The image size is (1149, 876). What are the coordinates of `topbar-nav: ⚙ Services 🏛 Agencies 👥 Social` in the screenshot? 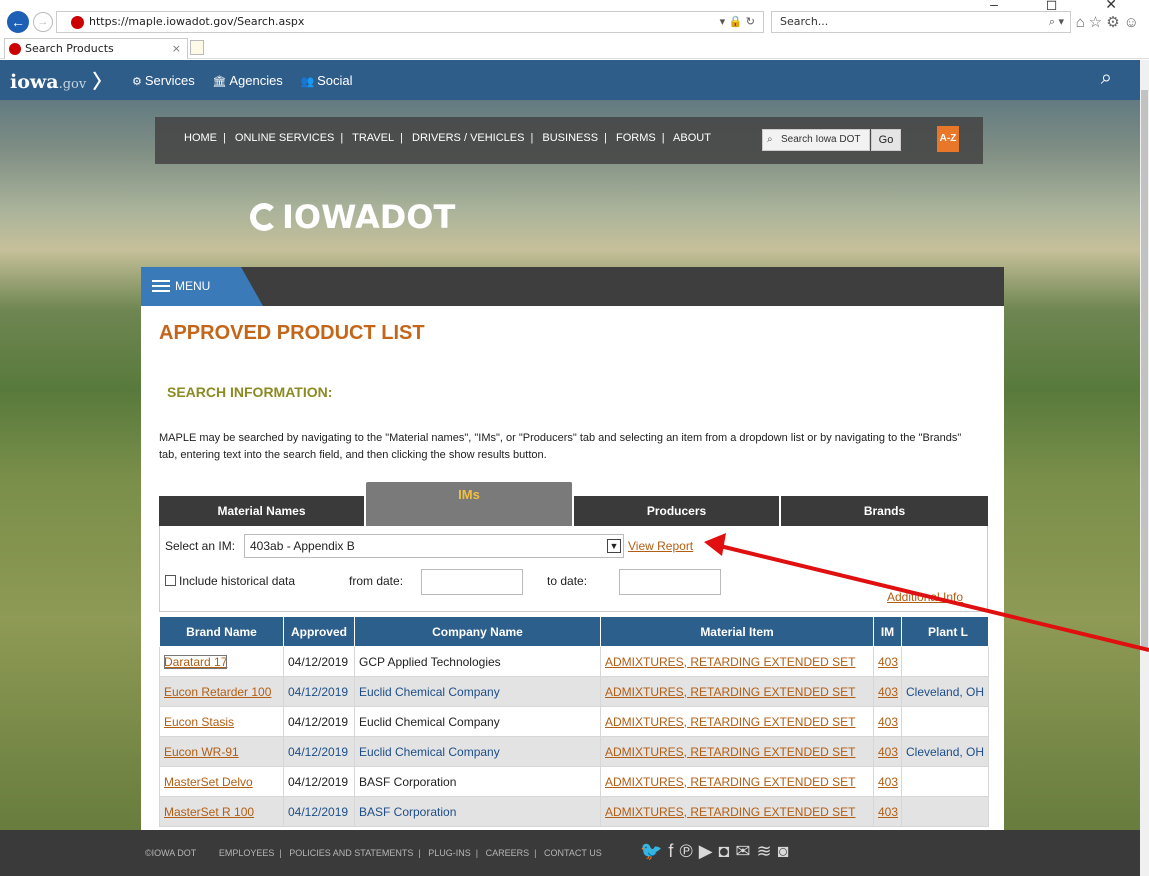 It's located at (249, 80).